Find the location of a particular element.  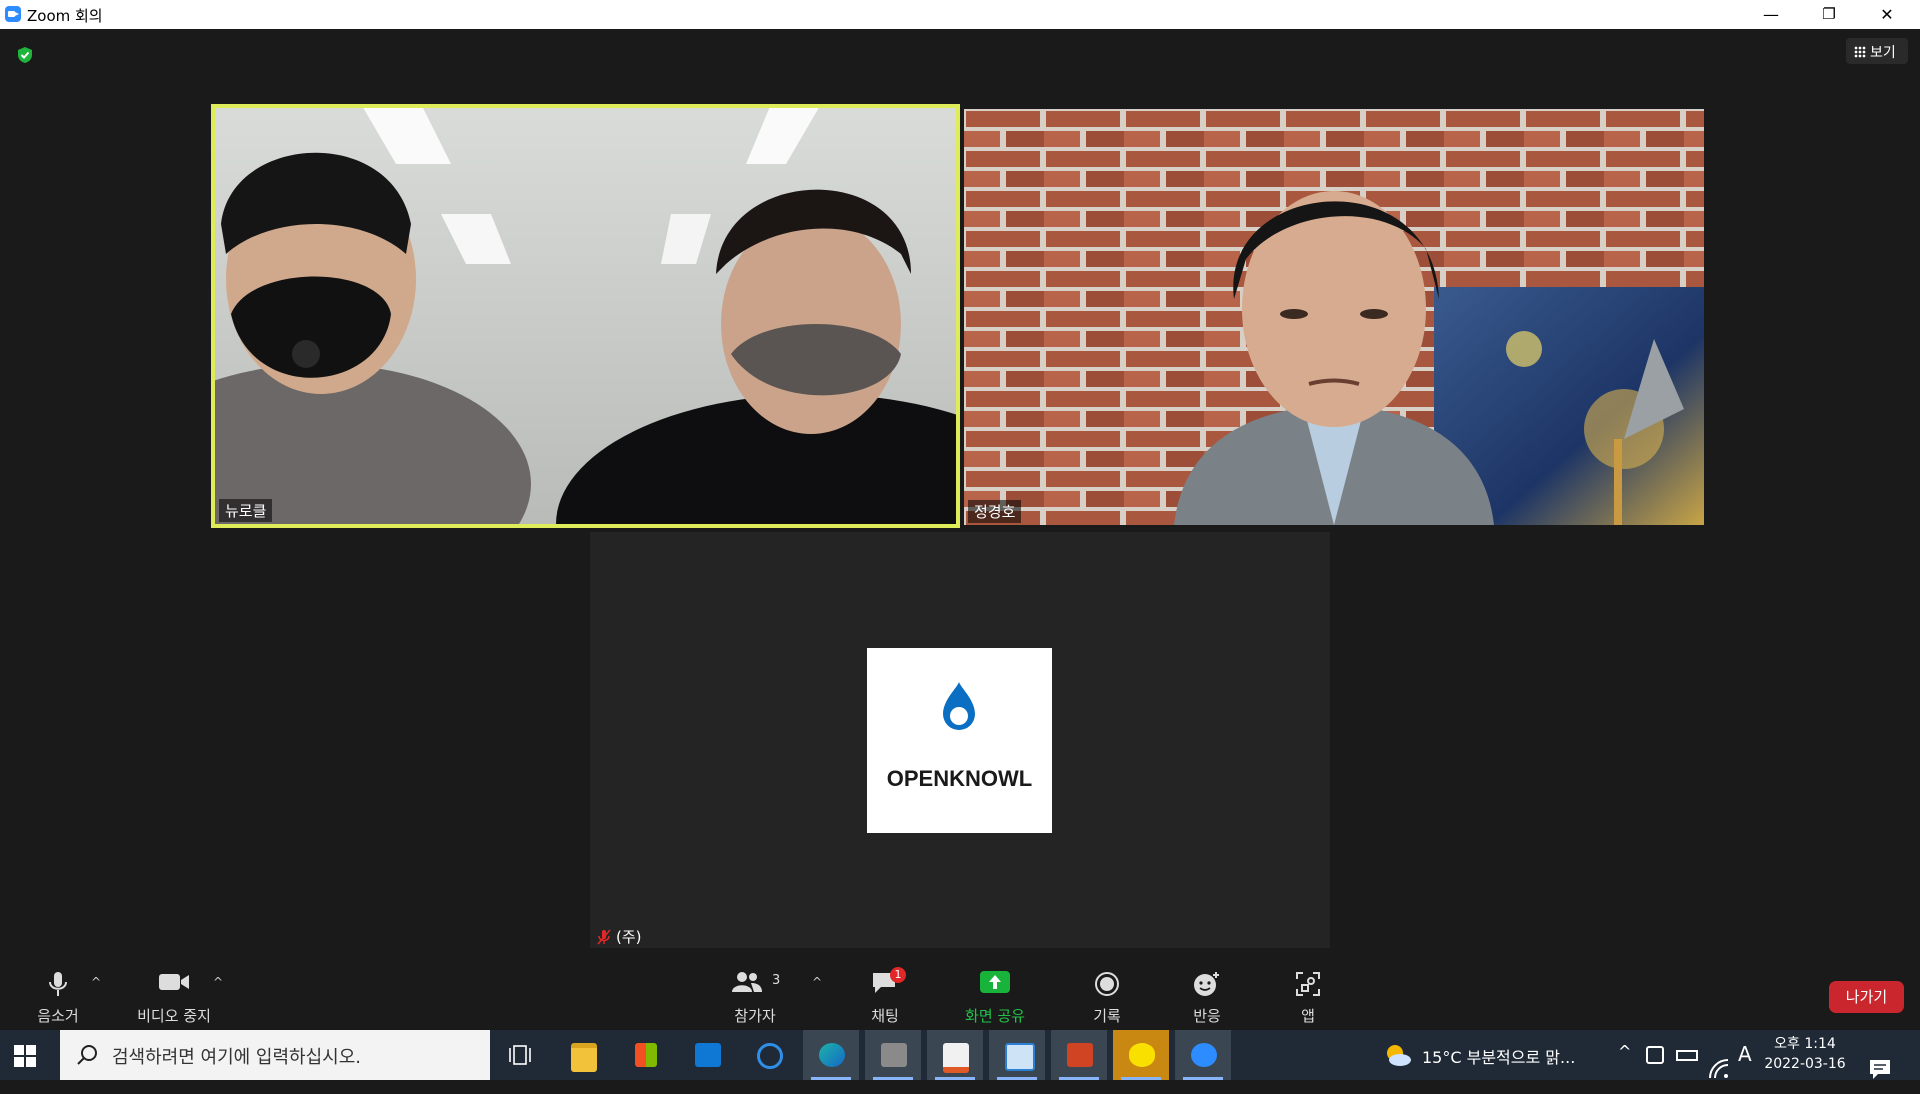

mic-muted-icon is located at coordinates (604, 937).